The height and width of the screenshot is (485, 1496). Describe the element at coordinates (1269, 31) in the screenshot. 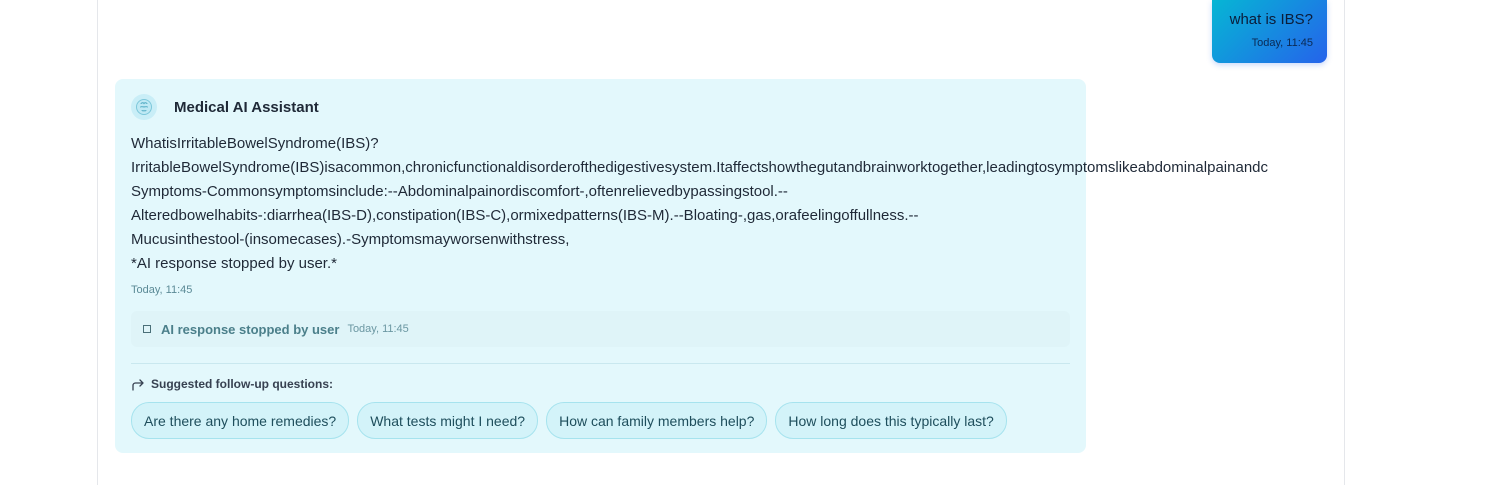

I see `user-message-bubble: what is IBS? Today, 11:45` at that location.